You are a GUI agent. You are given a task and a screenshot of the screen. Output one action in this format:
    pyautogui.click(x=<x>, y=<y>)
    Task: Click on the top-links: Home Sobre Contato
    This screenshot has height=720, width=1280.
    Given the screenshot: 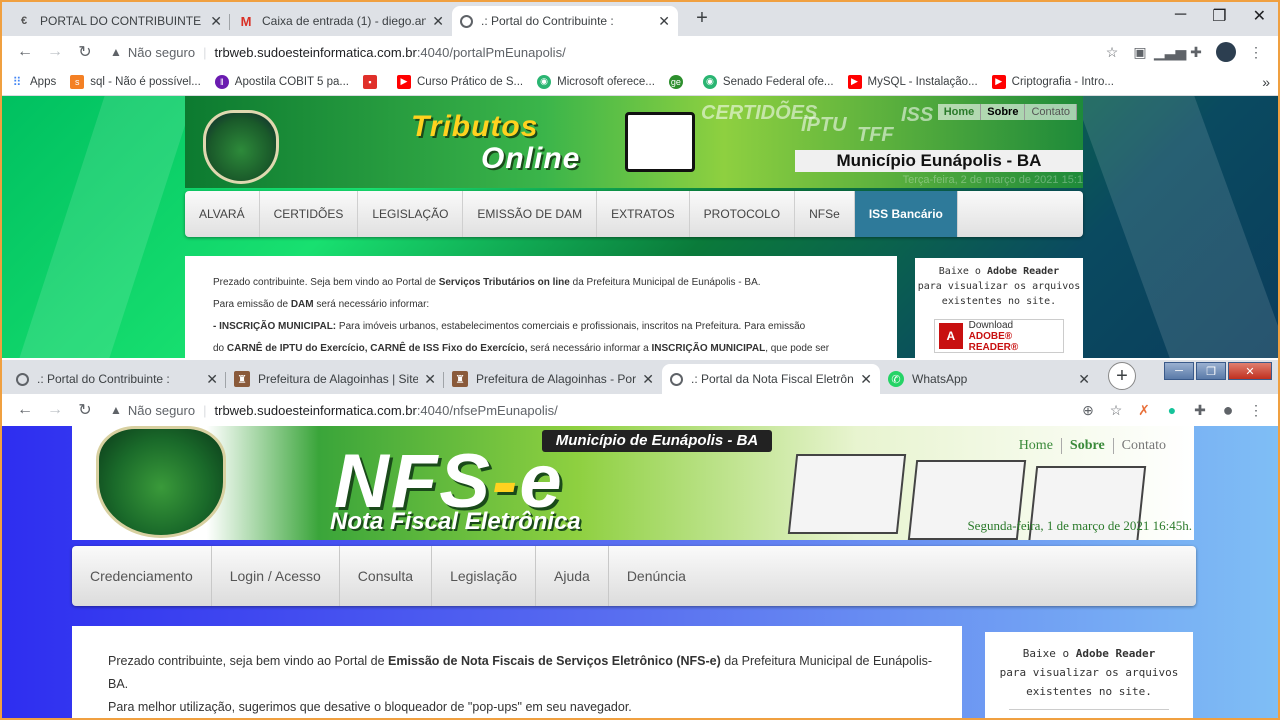 What is the action you would take?
    pyautogui.click(x=1007, y=112)
    